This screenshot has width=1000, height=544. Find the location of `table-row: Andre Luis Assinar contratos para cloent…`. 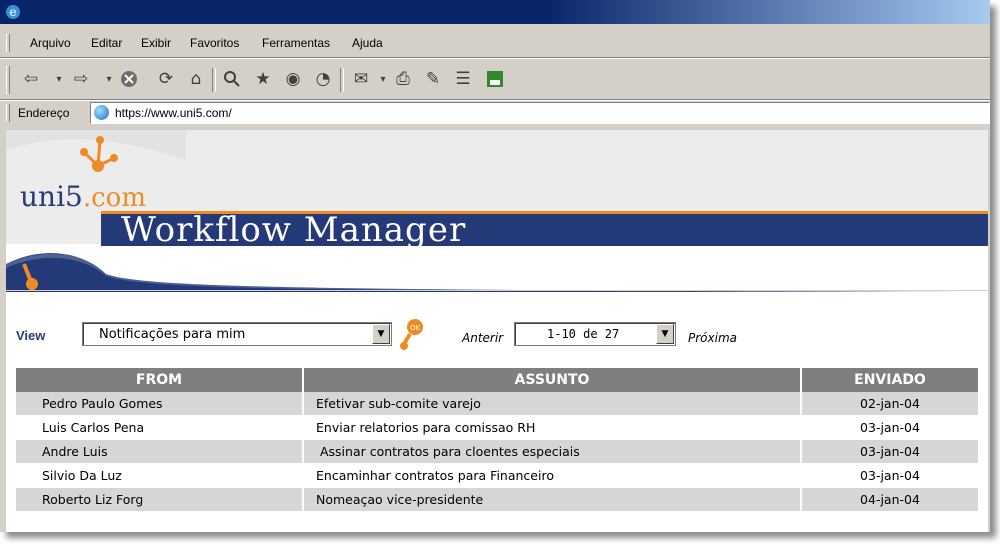

table-row: Andre Luis Assinar contratos para cloent… is located at coordinates (498, 452).